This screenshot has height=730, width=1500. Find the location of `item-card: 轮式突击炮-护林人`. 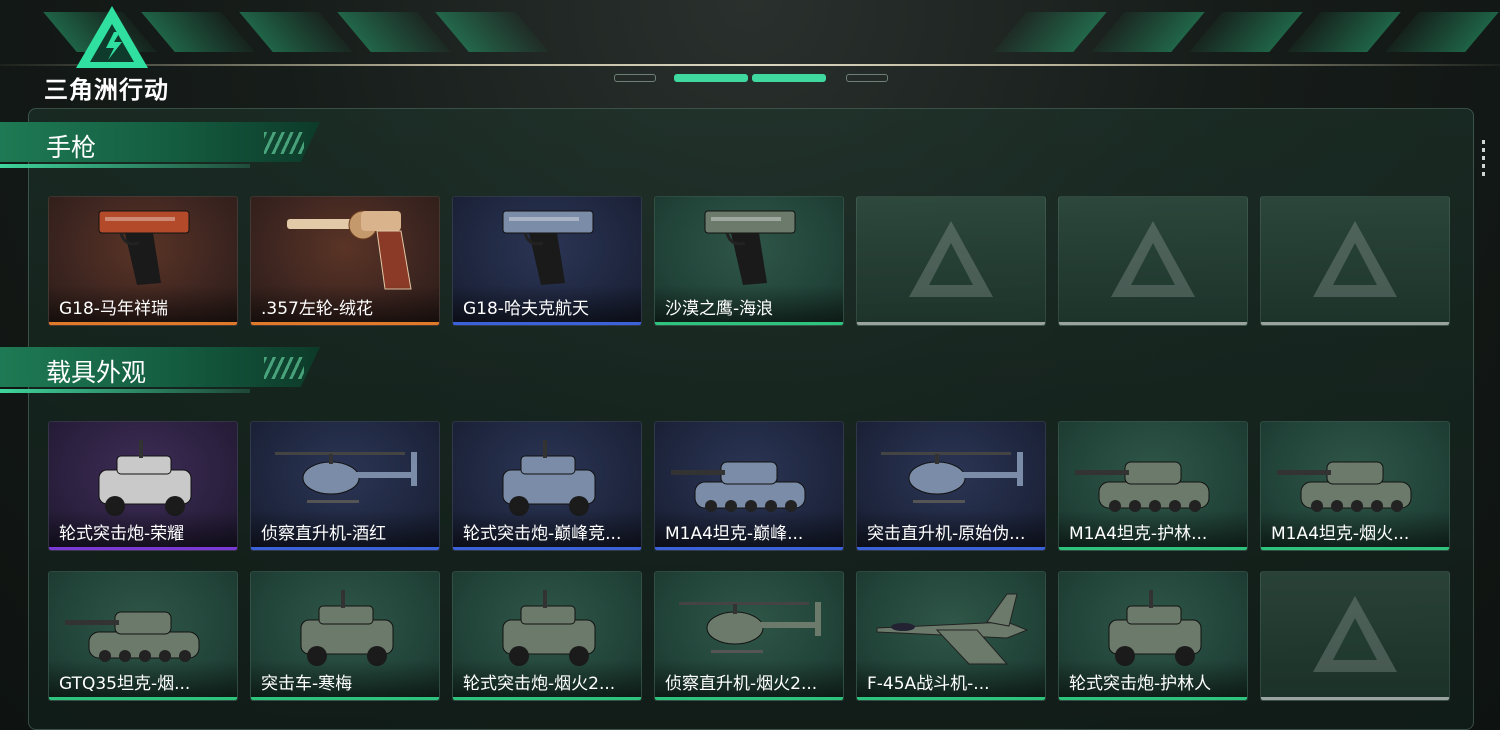

item-card: 轮式突击炮-护林人 is located at coordinates (1153, 636).